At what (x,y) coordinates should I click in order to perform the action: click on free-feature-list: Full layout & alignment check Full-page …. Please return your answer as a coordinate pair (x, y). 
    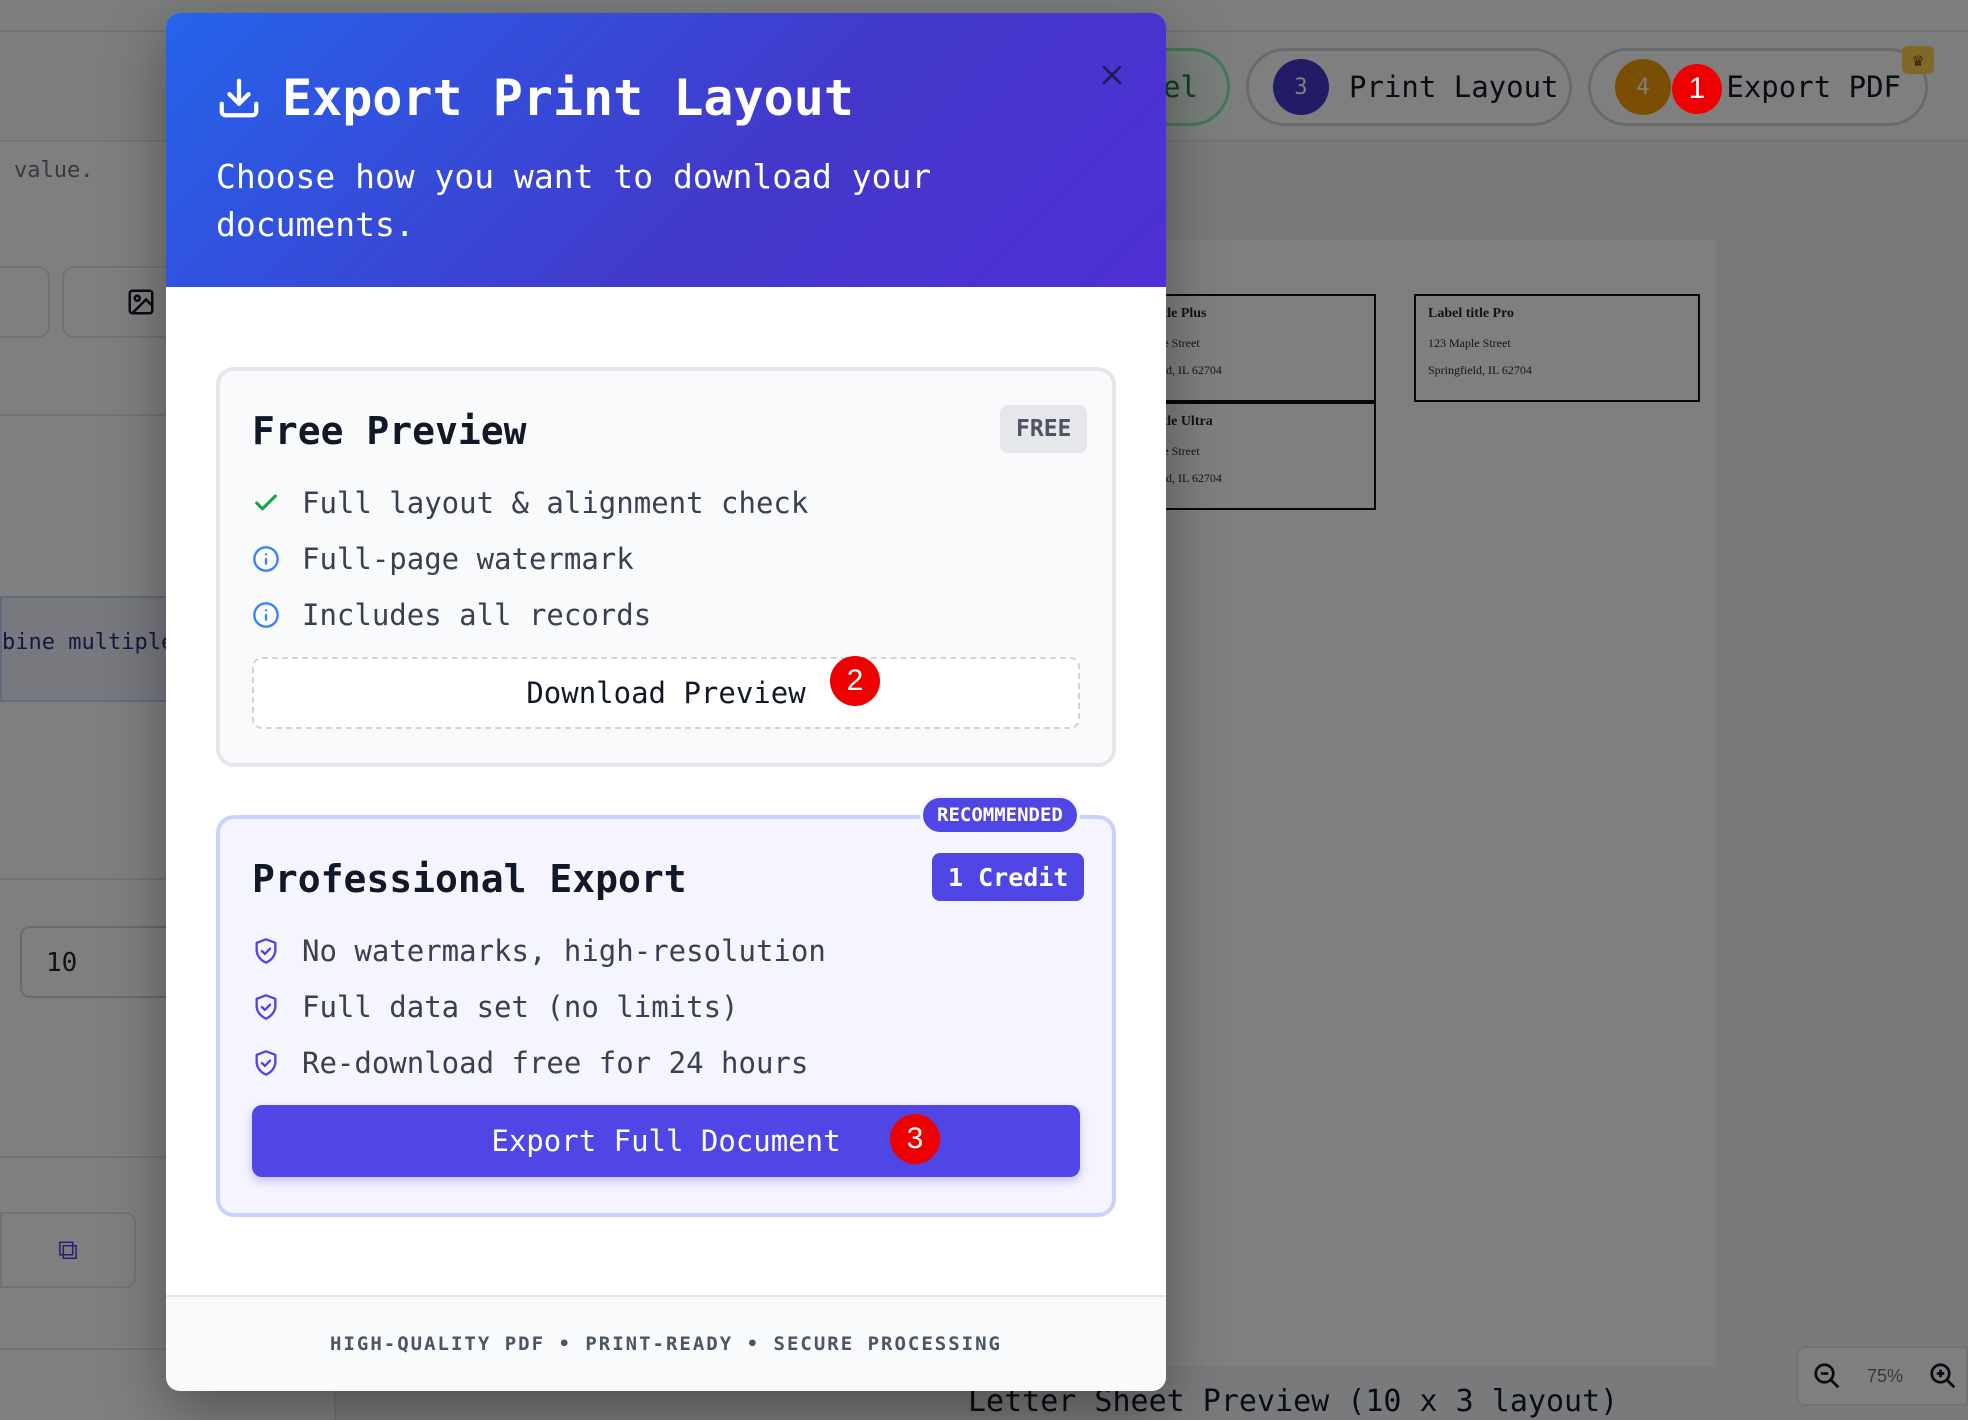
    Looking at the image, I should click on (530, 559).